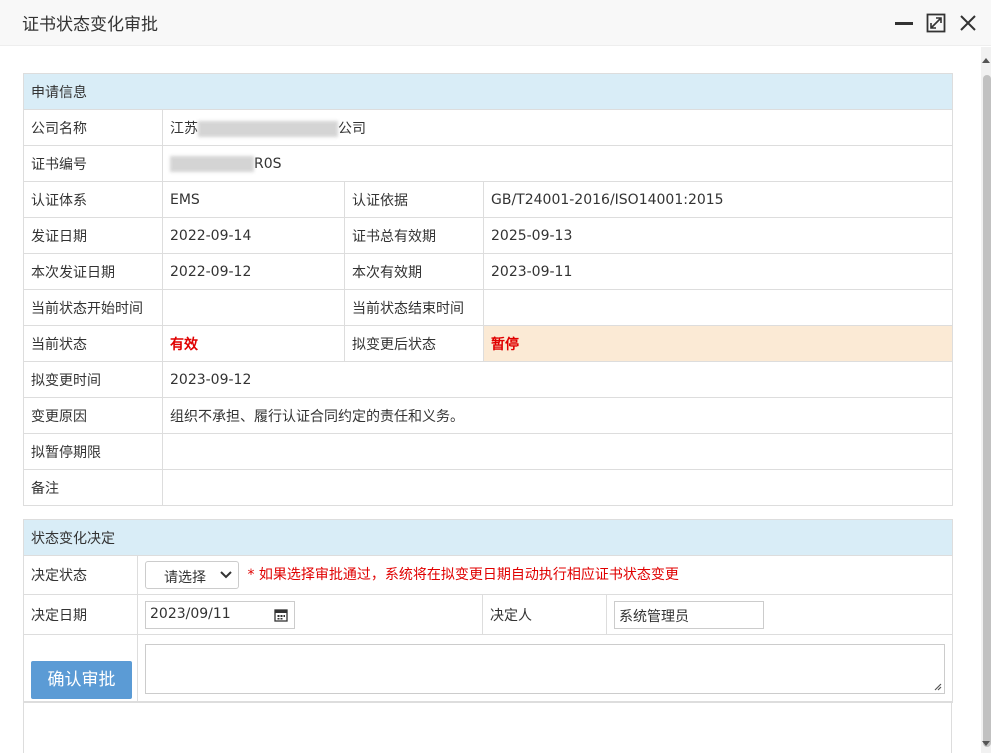 The width and height of the screenshot is (991, 753). I want to click on new-status-value: 暂停, so click(718, 343).